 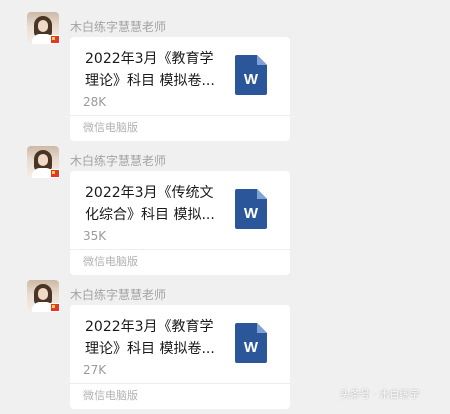 I want to click on file-size: 28K, so click(x=95, y=102).